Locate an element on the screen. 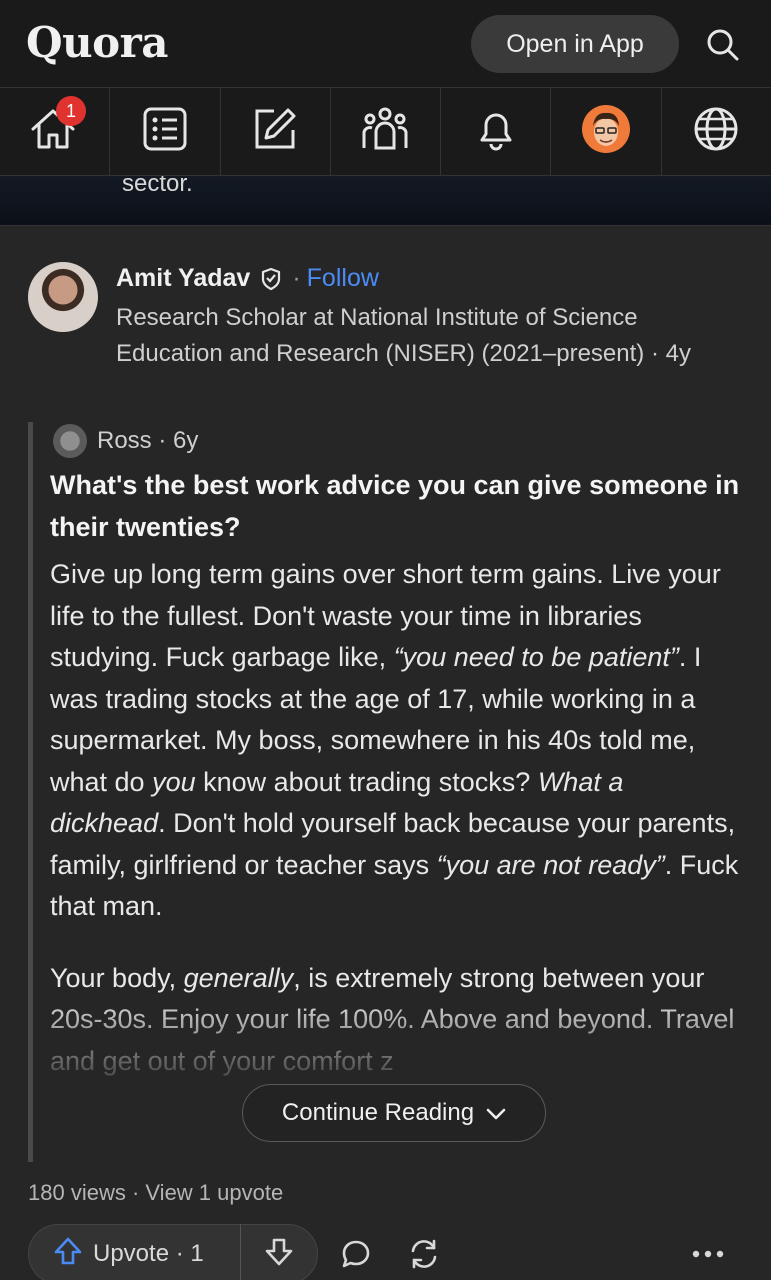  previous-card-fragment: sector. is located at coordinates (385, 201).